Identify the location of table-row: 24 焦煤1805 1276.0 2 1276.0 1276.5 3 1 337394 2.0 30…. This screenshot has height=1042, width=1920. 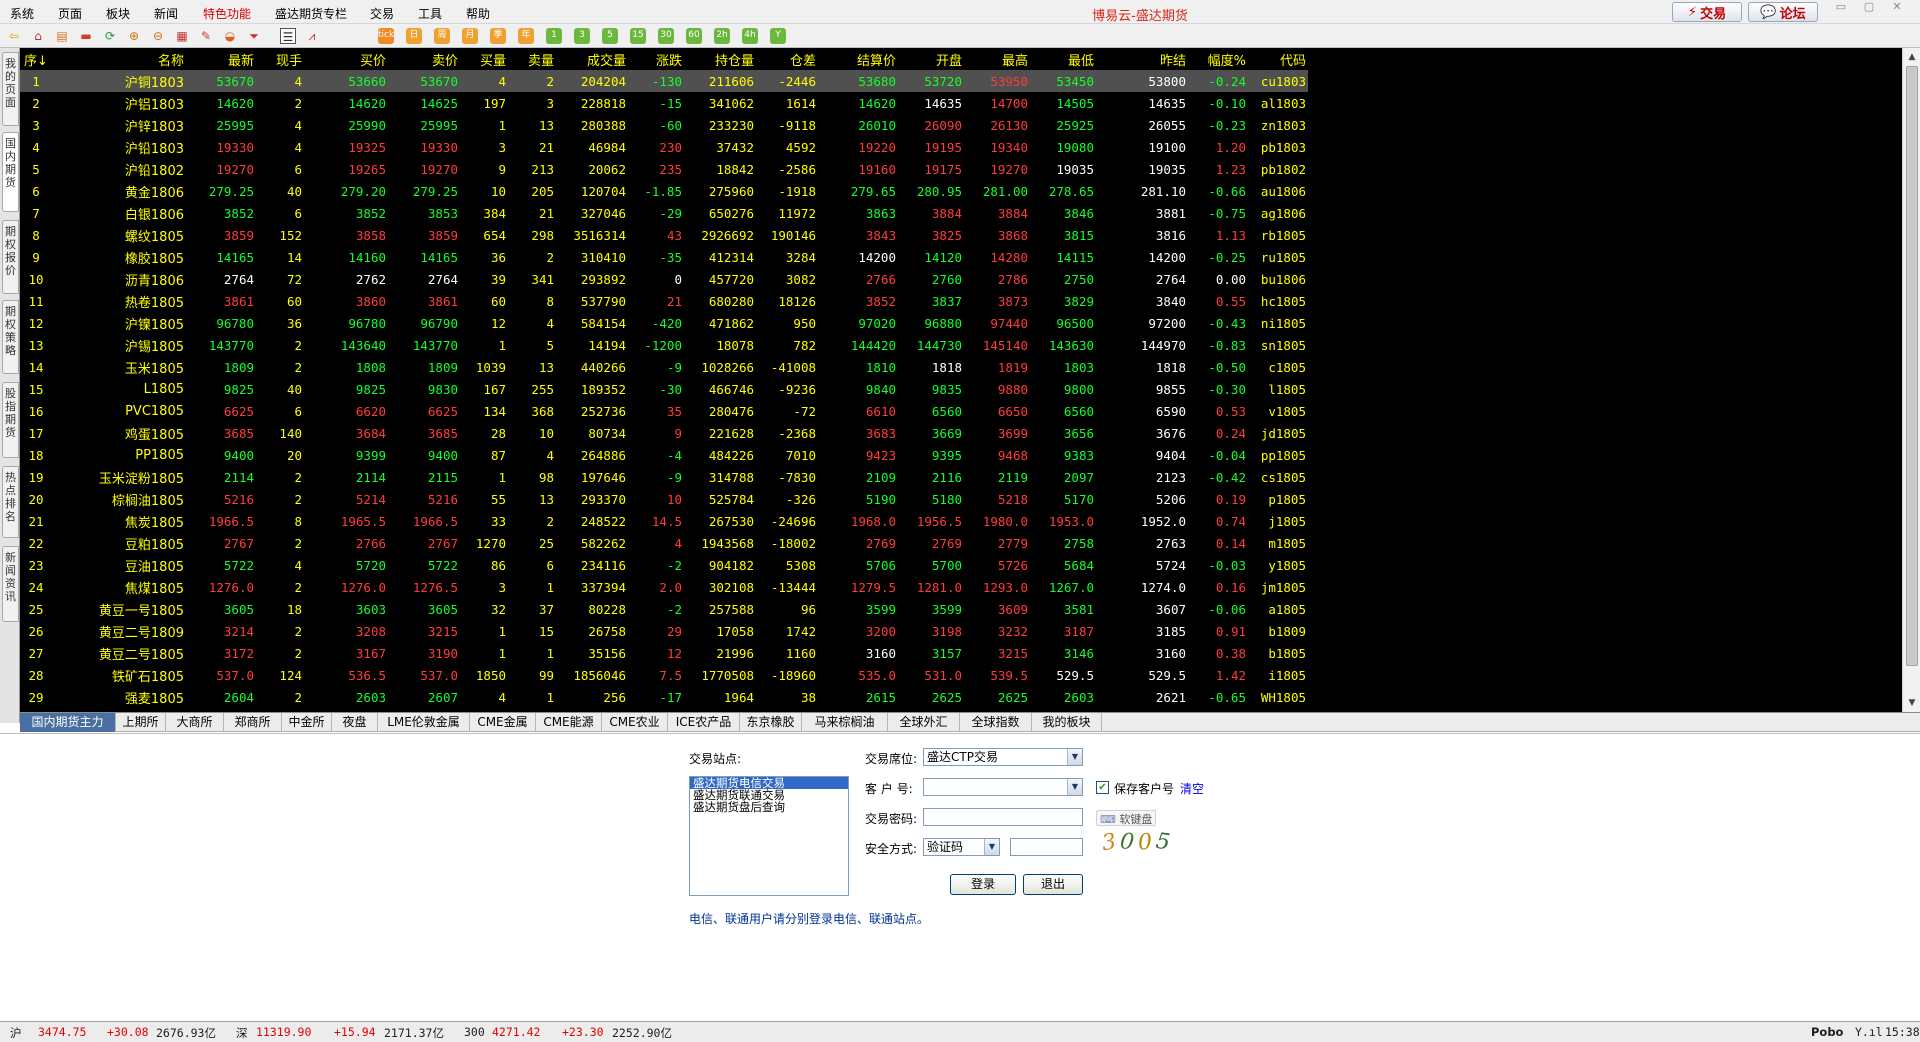
(664, 587).